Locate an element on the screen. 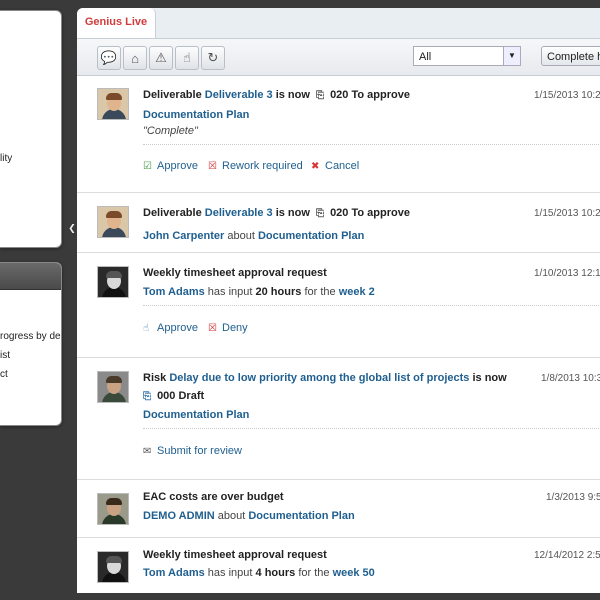 The width and height of the screenshot is (600, 600). hours-value: 20 hours is located at coordinates (278, 292).